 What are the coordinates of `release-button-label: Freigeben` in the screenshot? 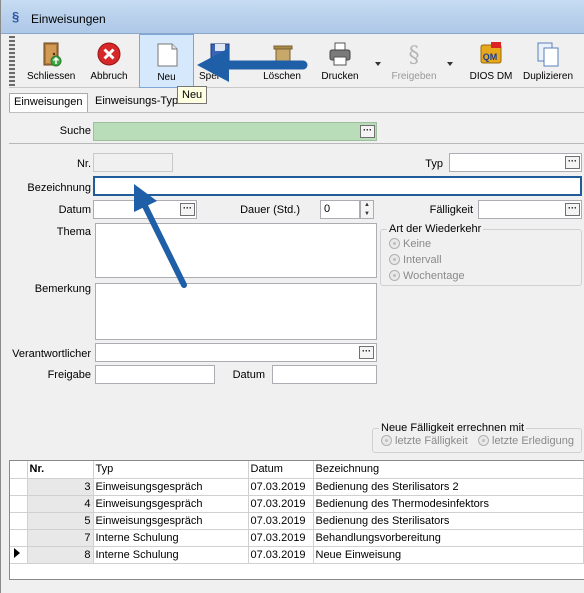 It's located at (414, 76).